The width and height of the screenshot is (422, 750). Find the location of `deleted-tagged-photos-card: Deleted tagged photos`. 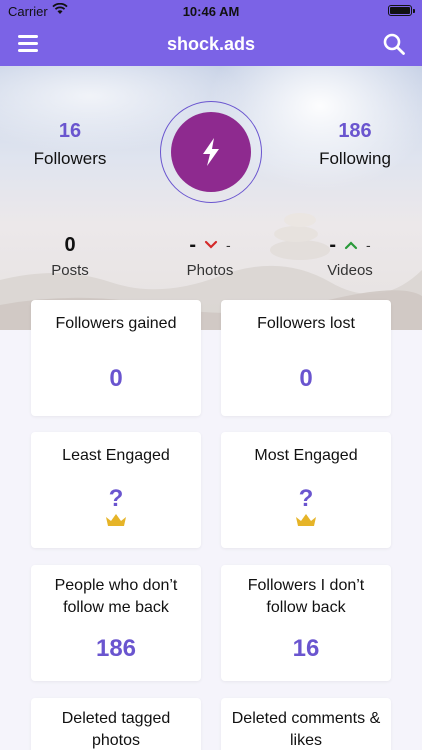

deleted-tagged-photos-card: Deleted tagged photos is located at coordinates (116, 724).